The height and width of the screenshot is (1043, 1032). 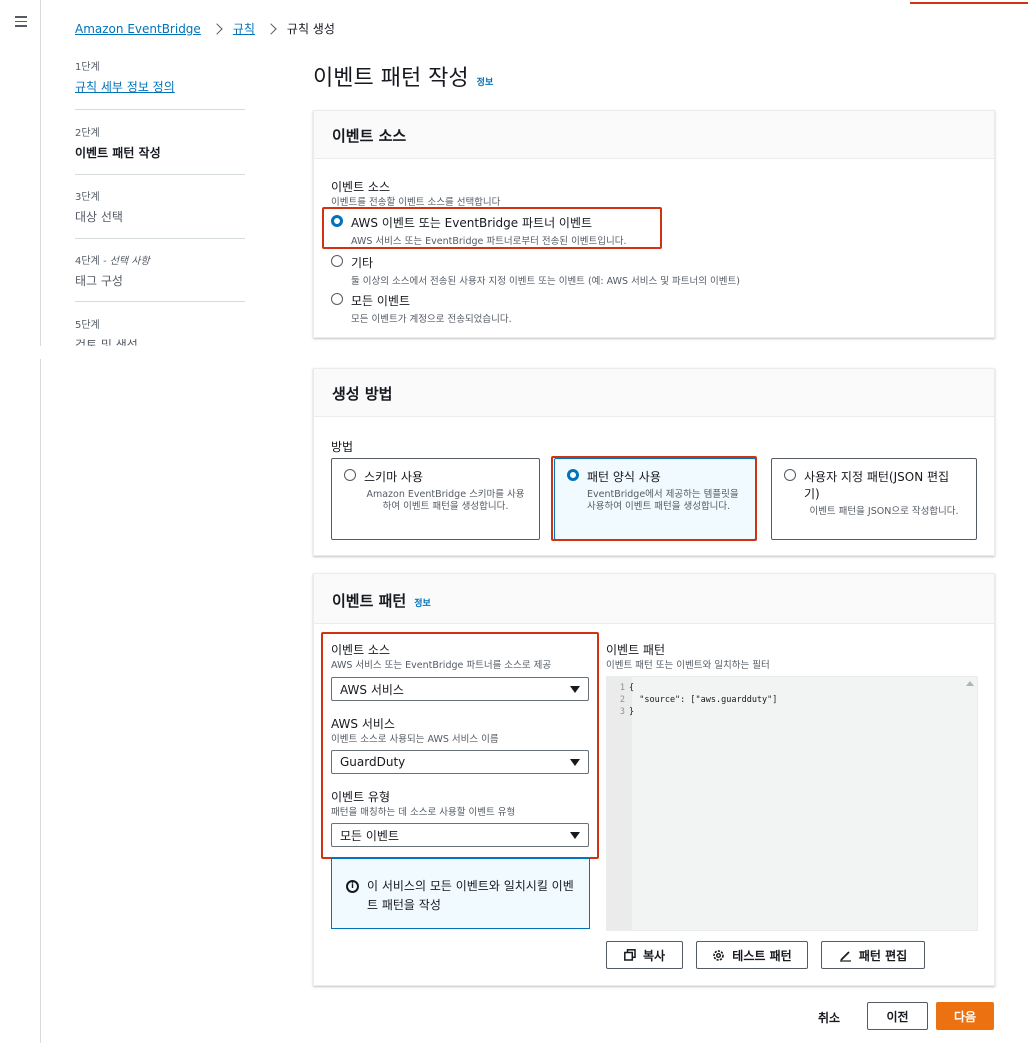 I want to click on radio-label: 기타, so click(x=362, y=263).